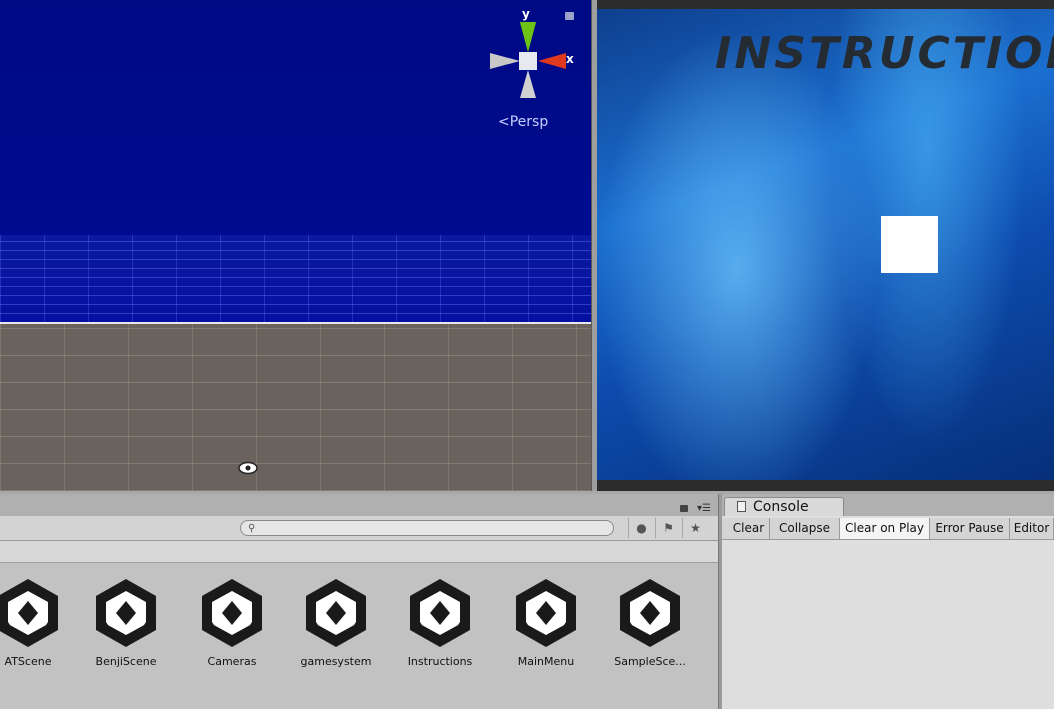 This screenshot has height=709, width=1054. I want to click on tab-console: Console, so click(784, 506).